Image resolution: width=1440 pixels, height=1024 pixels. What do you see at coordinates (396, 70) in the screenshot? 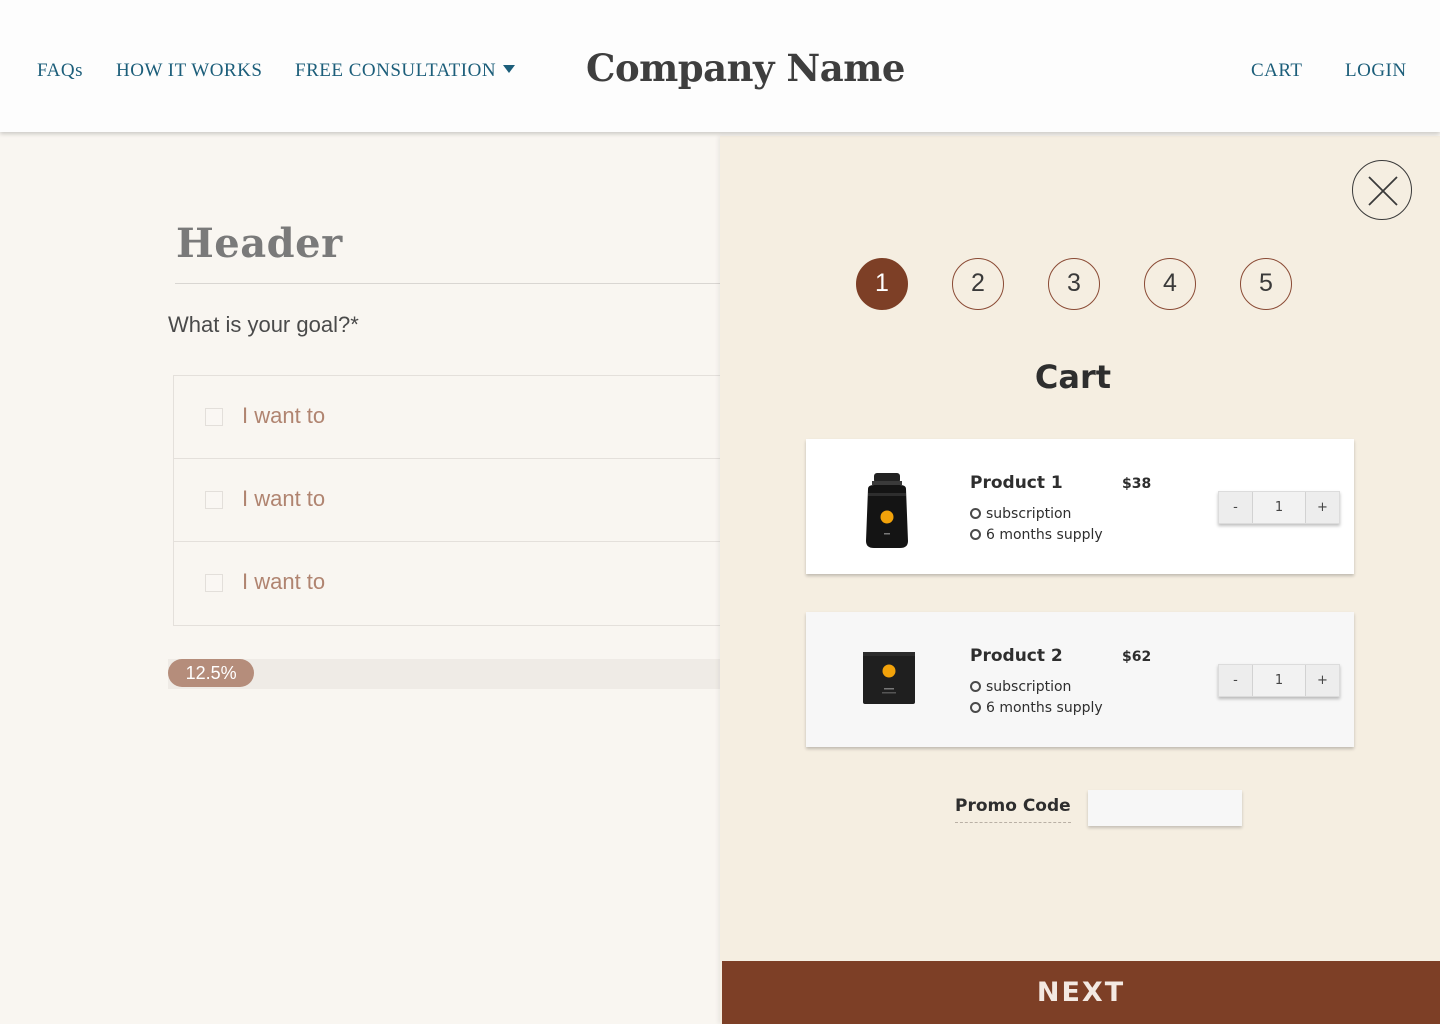
I see `nav-free-consultation-label: FREE CONSULTATION` at bounding box center [396, 70].